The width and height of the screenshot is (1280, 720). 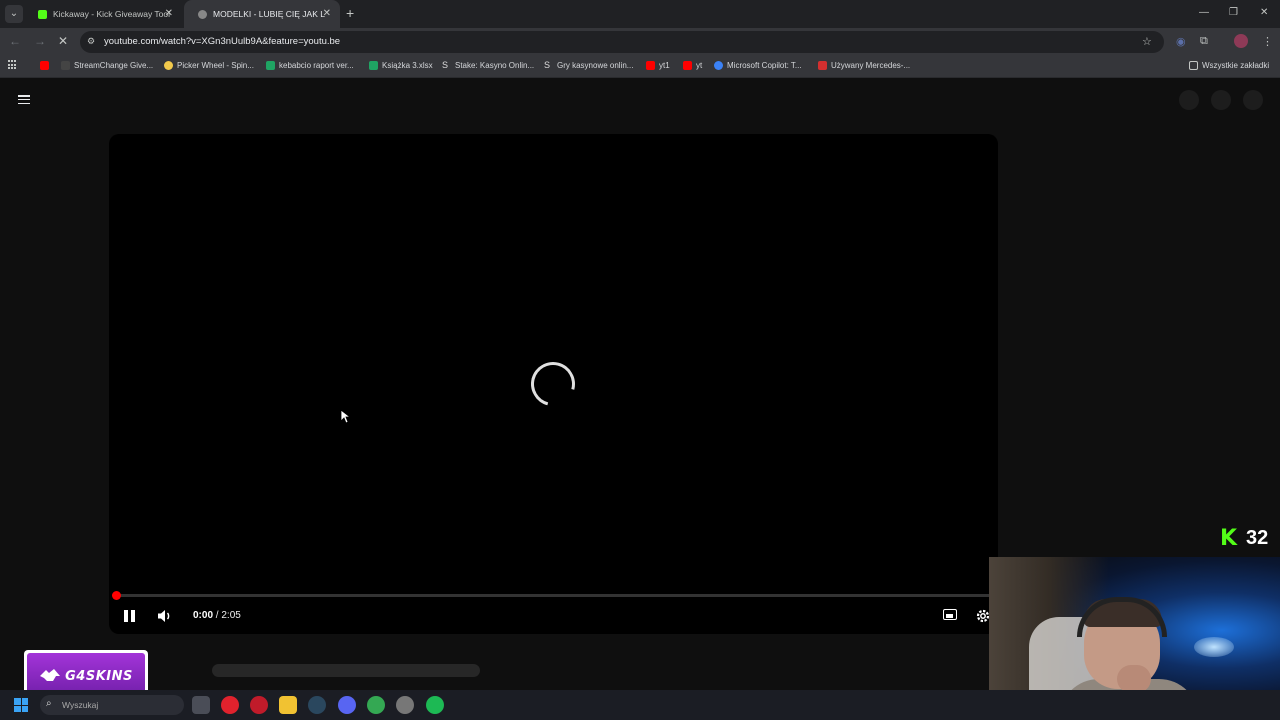 I want to click on tab-title: MODELKI - LUBIĘ CIĘ JAK LATO, so click(x=269, y=14).